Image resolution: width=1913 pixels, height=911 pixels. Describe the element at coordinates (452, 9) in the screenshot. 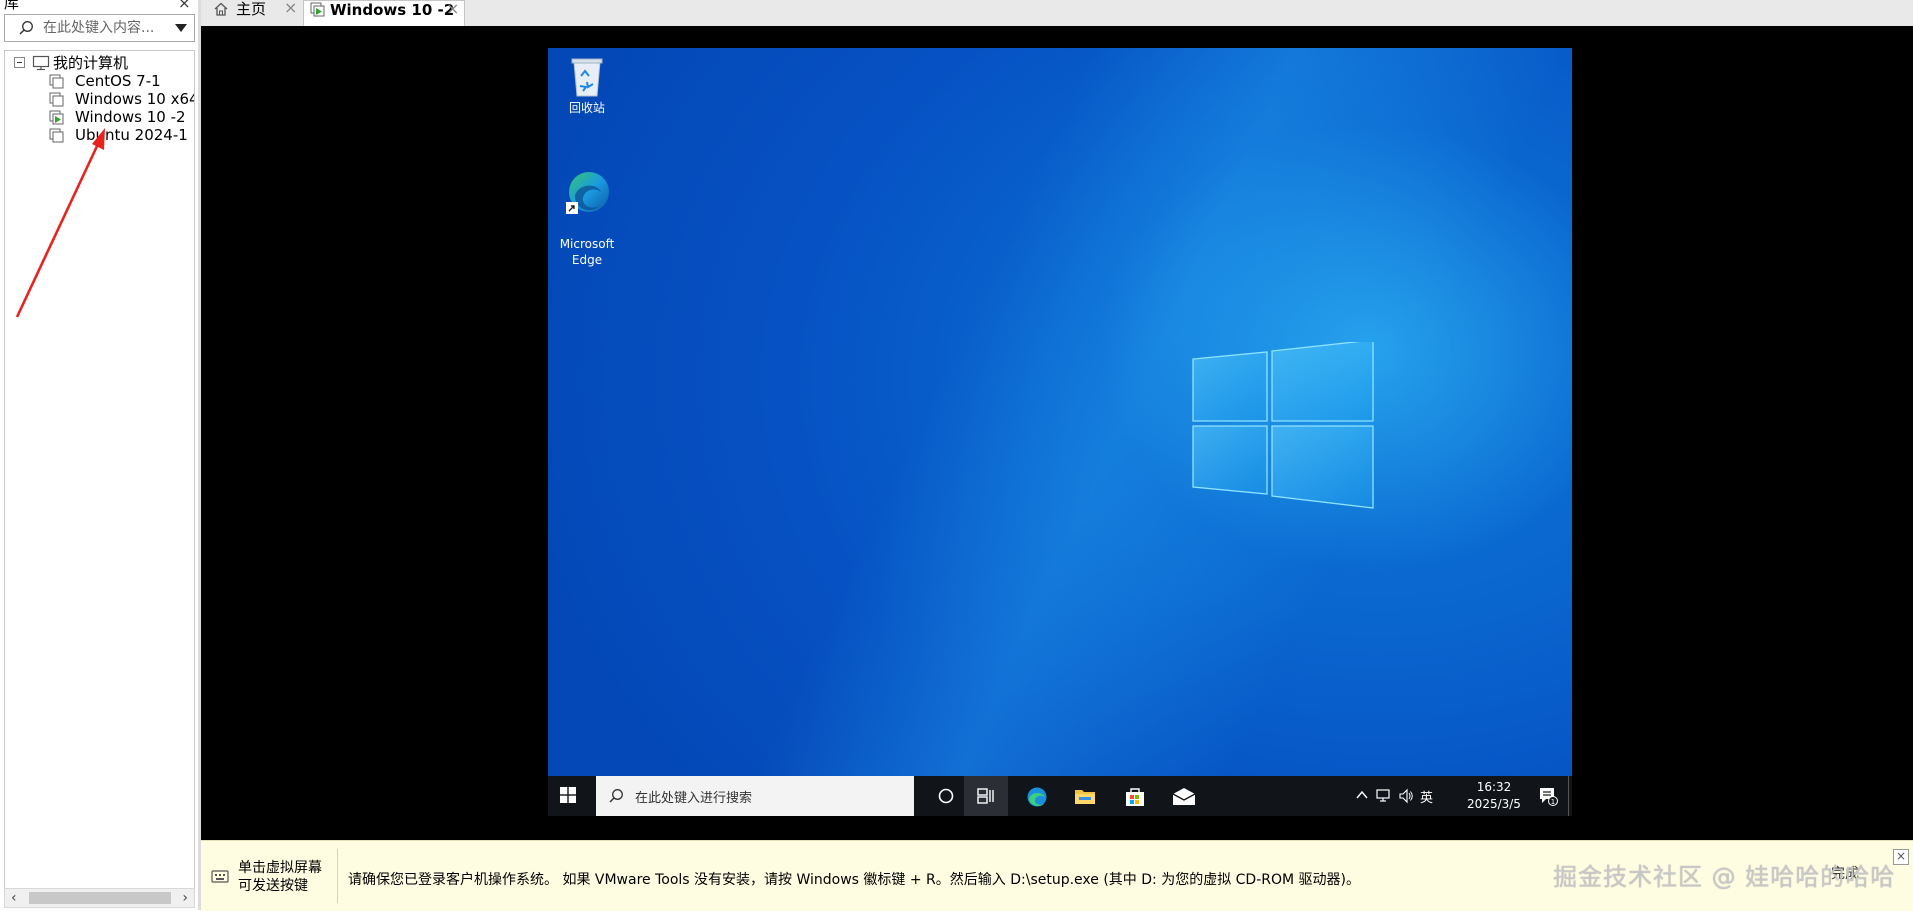

I see `tab-vm-close-icon: ×` at that location.